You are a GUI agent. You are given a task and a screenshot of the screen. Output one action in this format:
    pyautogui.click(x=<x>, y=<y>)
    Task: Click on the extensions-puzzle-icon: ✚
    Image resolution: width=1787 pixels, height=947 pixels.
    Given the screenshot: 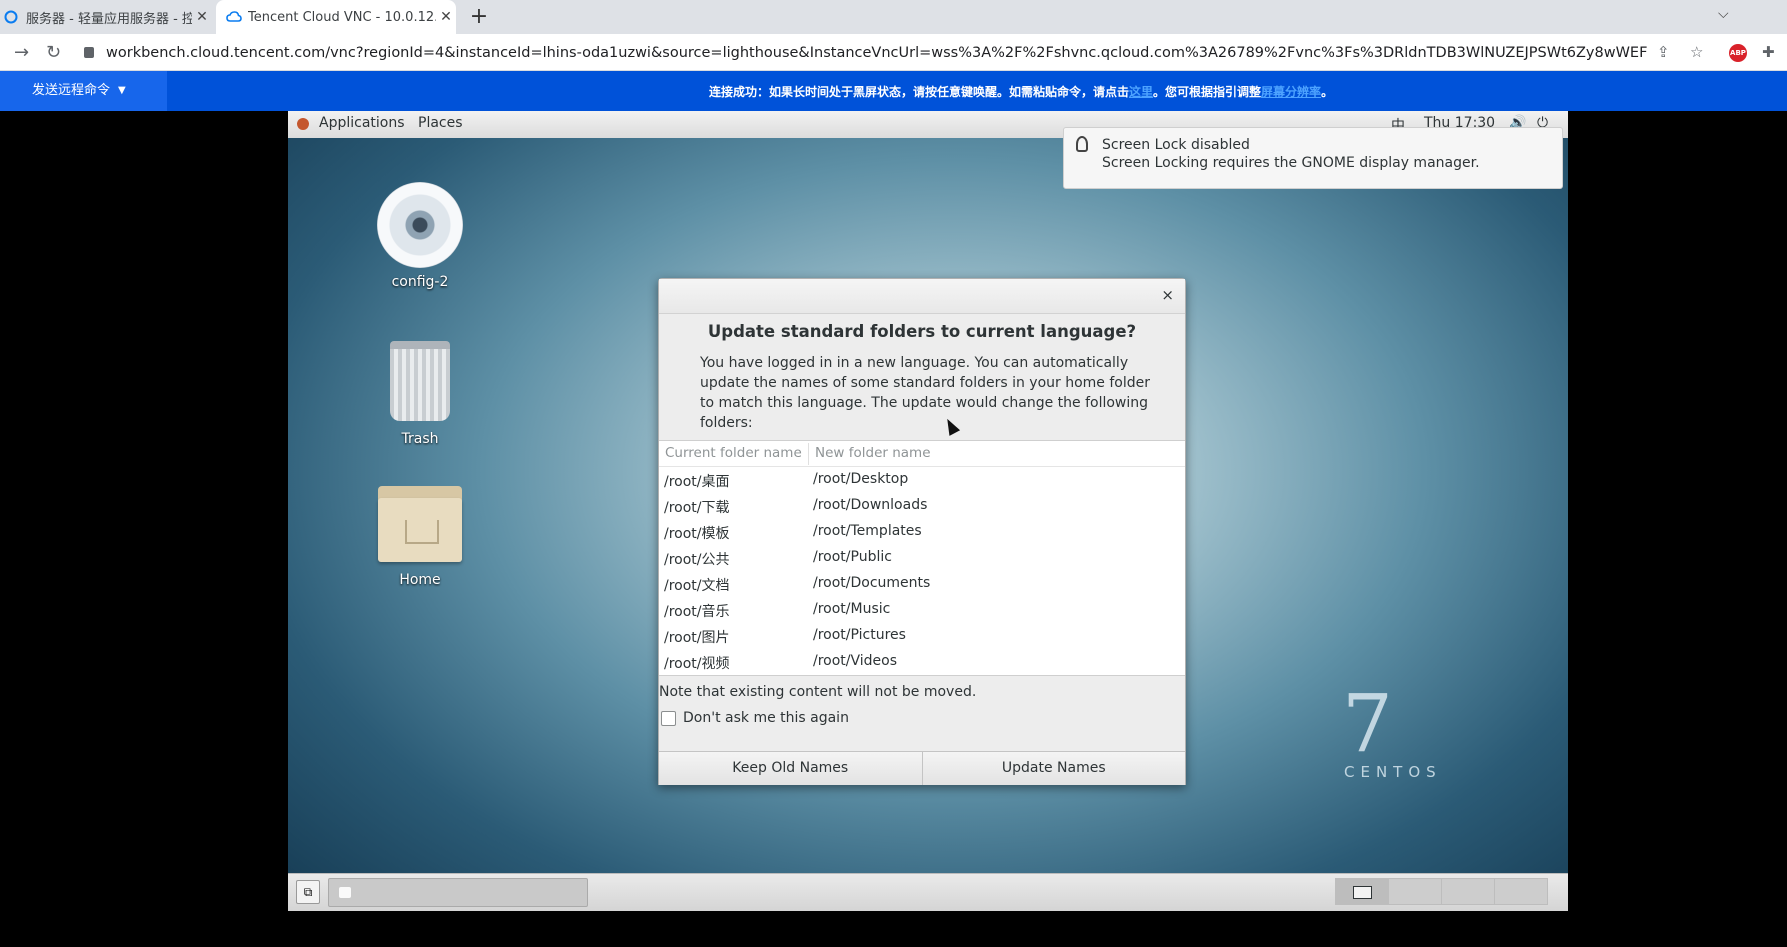 What is the action you would take?
    pyautogui.click(x=1768, y=52)
    